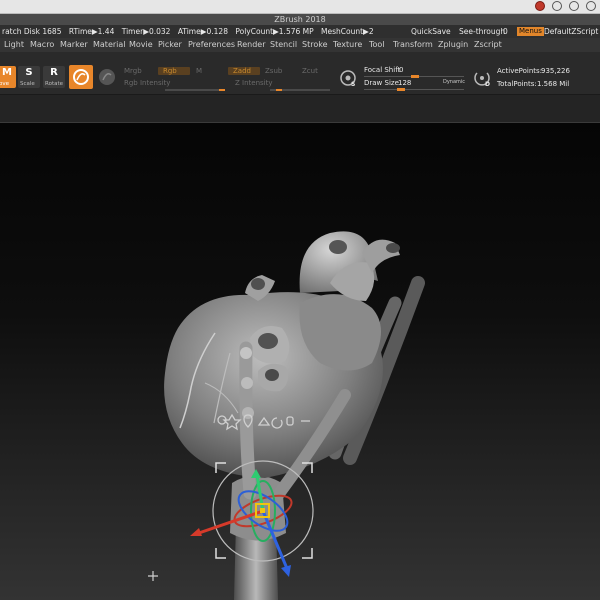 This screenshot has width=600, height=600. What do you see at coordinates (199, 71) in the screenshot?
I see `m-toggle: M` at bounding box center [199, 71].